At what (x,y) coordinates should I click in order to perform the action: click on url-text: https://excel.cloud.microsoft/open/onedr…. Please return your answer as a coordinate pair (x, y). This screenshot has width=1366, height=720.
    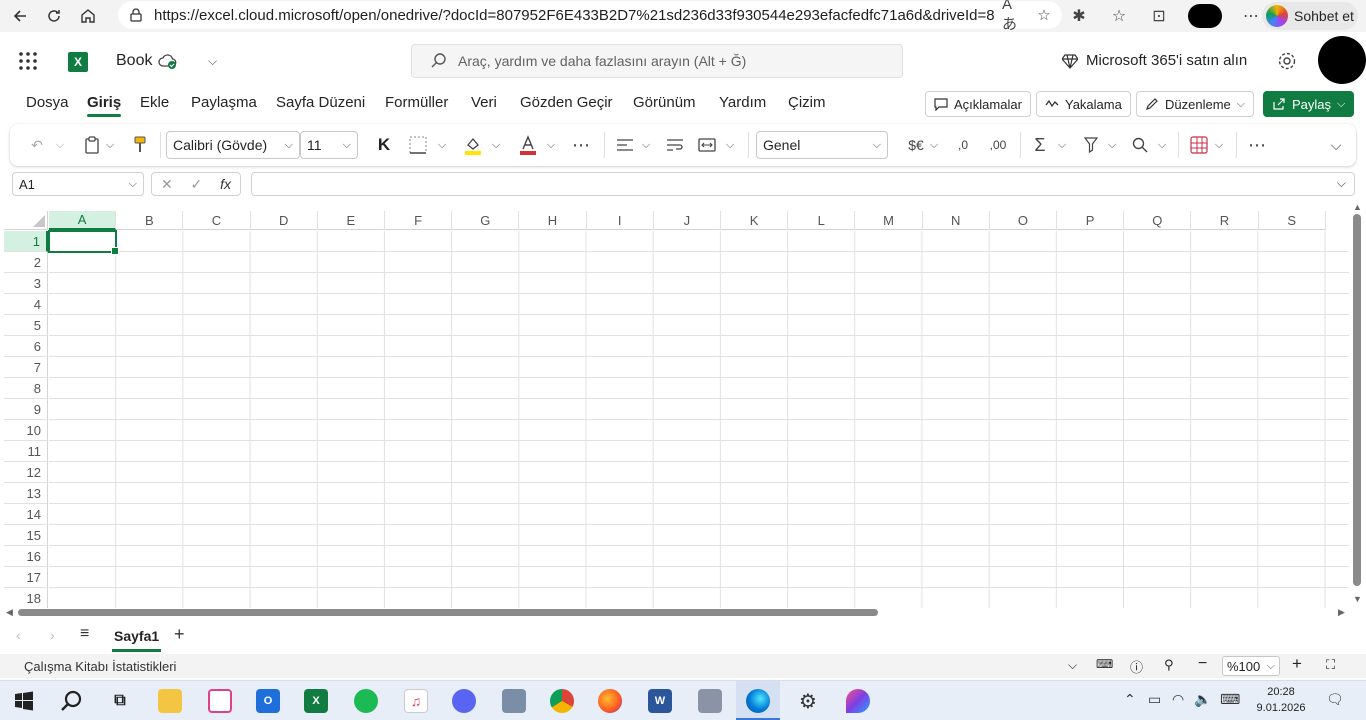
    Looking at the image, I should click on (574, 15).